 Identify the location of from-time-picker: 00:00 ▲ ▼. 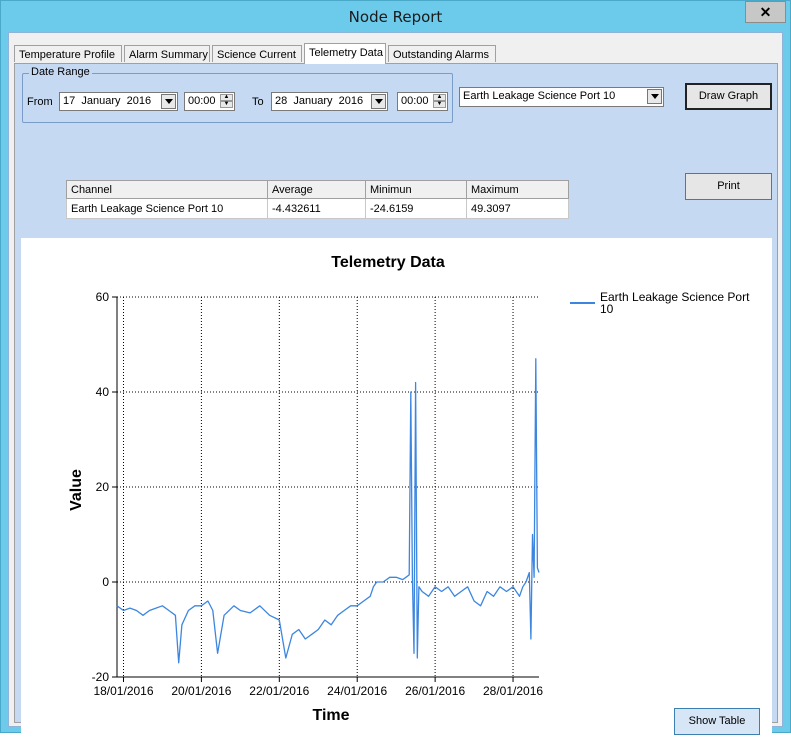
(209, 101).